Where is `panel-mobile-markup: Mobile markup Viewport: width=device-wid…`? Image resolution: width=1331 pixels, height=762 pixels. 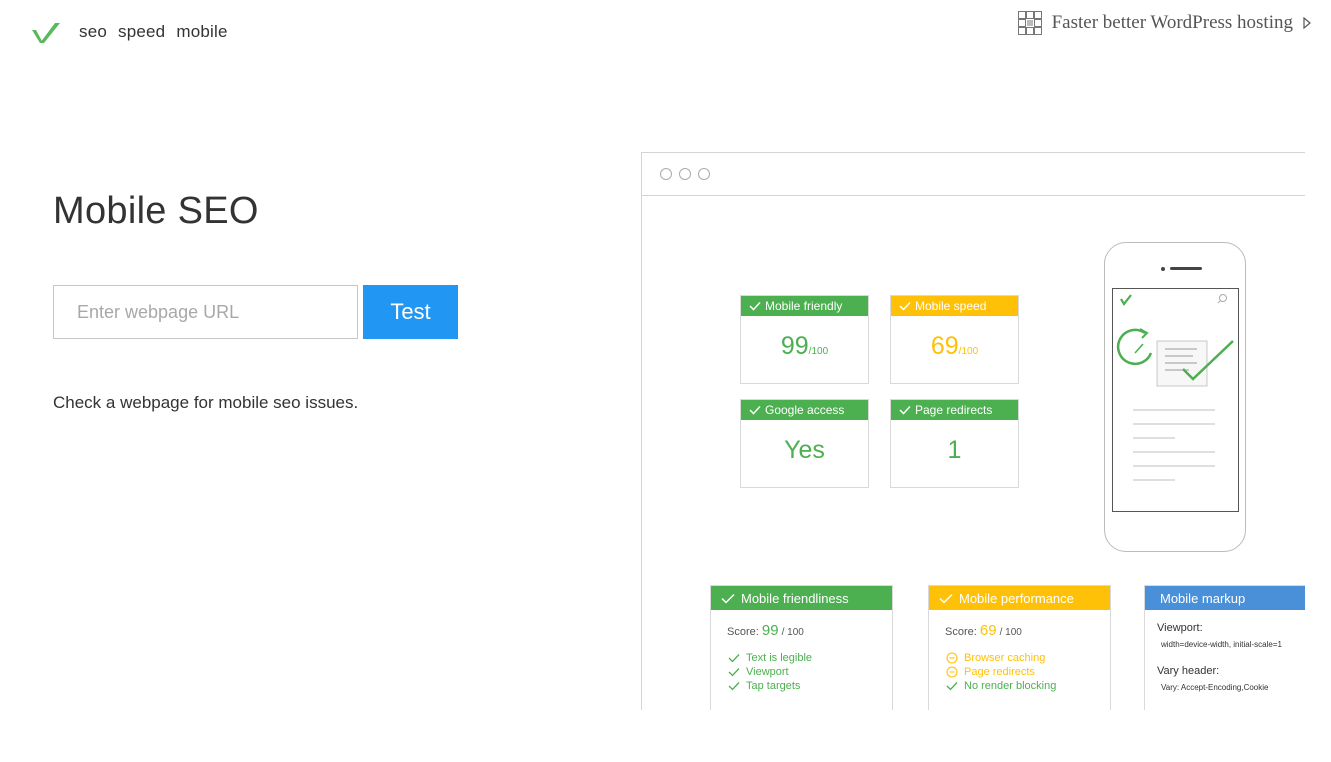 panel-mobile-markup: Mobile markup Viewport: width=device-wid… is located at coordinates (1224, 647).